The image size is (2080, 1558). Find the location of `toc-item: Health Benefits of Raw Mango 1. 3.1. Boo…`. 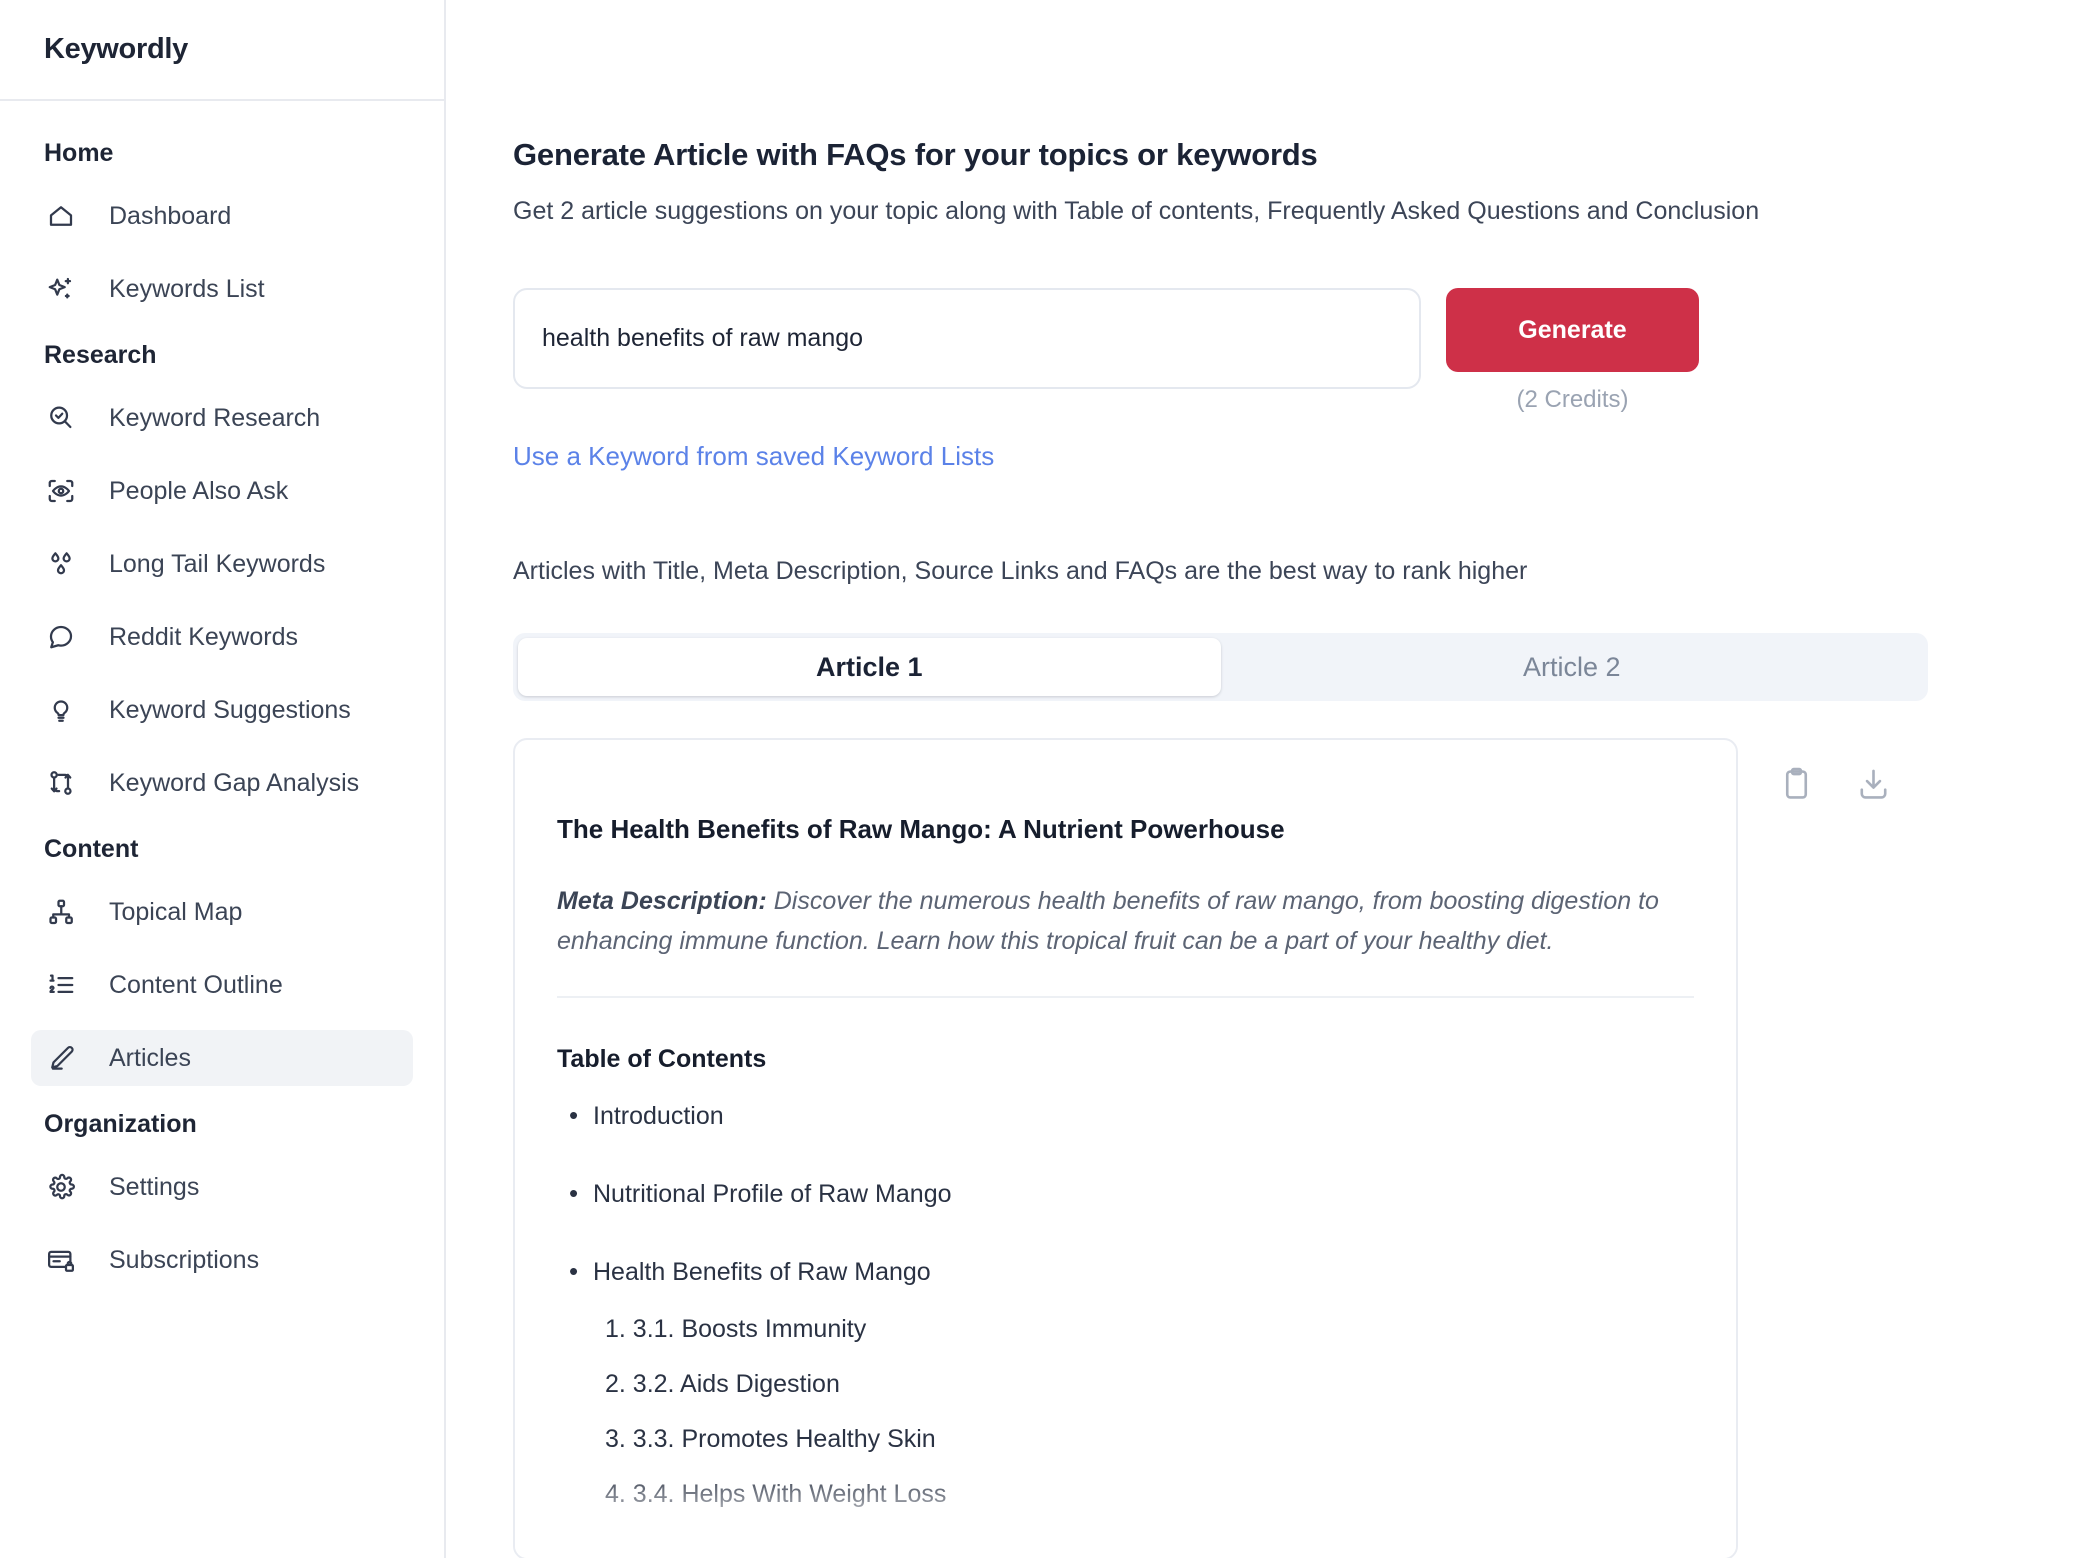

toc-item: Health Benefits of Raw Mango 1. 3.1. Boo… is located at coordinates (1125, 1382).